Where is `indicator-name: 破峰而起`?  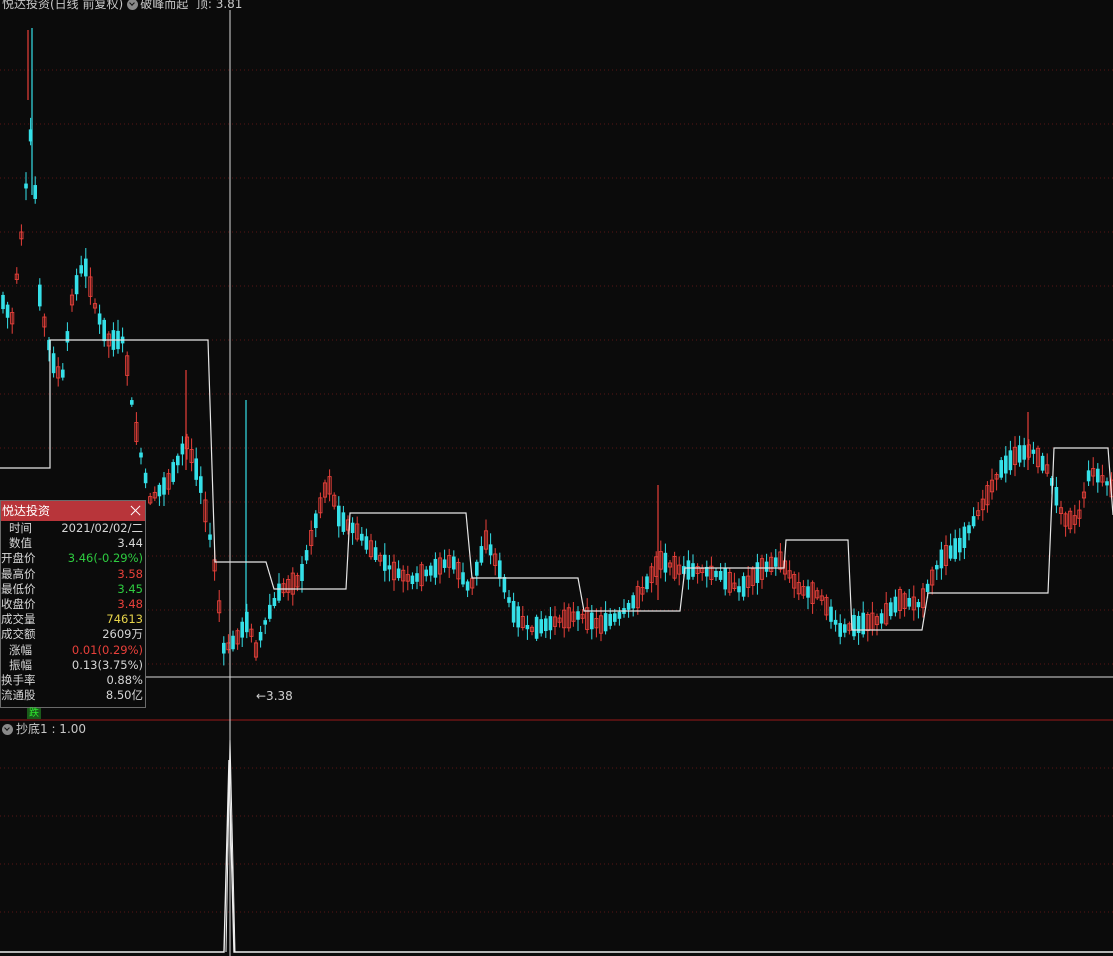
indicator-name: 破峰而起 is located at coordinates (164, 5).